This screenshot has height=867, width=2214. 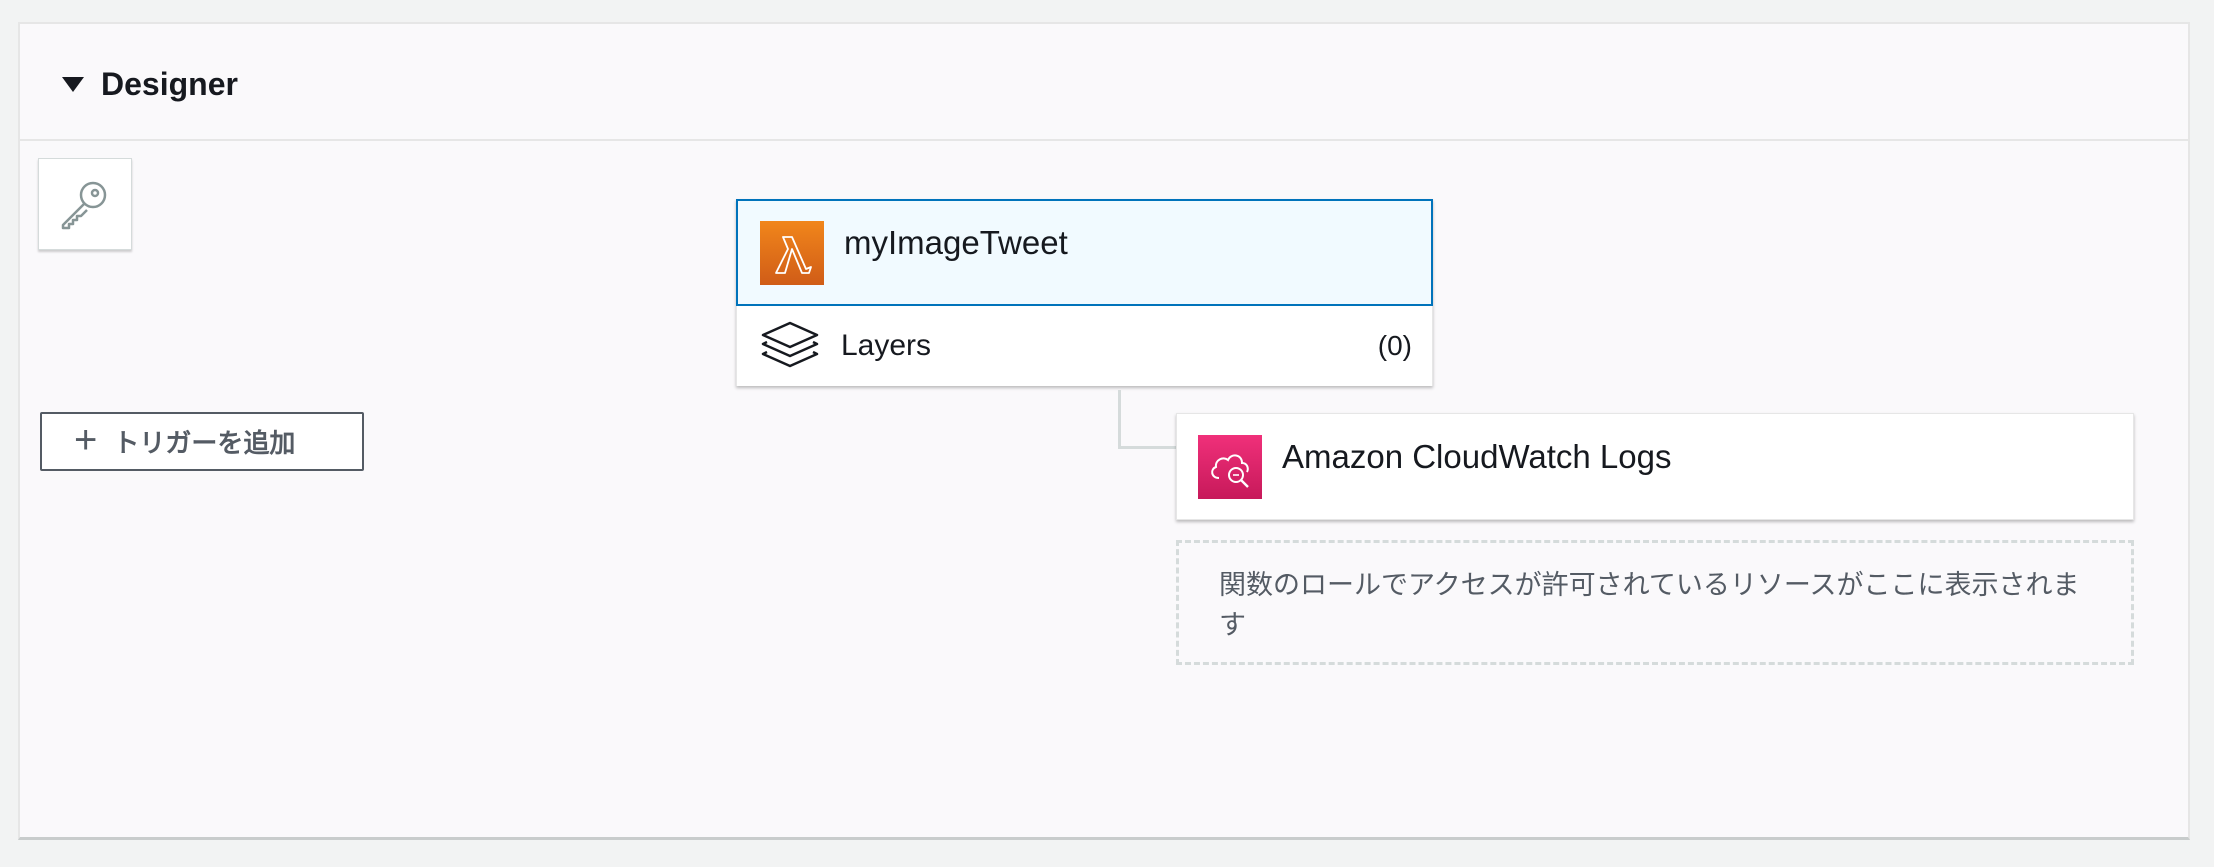 What do you see at coordinates (73, 84) in the screenshot?
I see `caret-down-icon` at bounding box center [73, 84].